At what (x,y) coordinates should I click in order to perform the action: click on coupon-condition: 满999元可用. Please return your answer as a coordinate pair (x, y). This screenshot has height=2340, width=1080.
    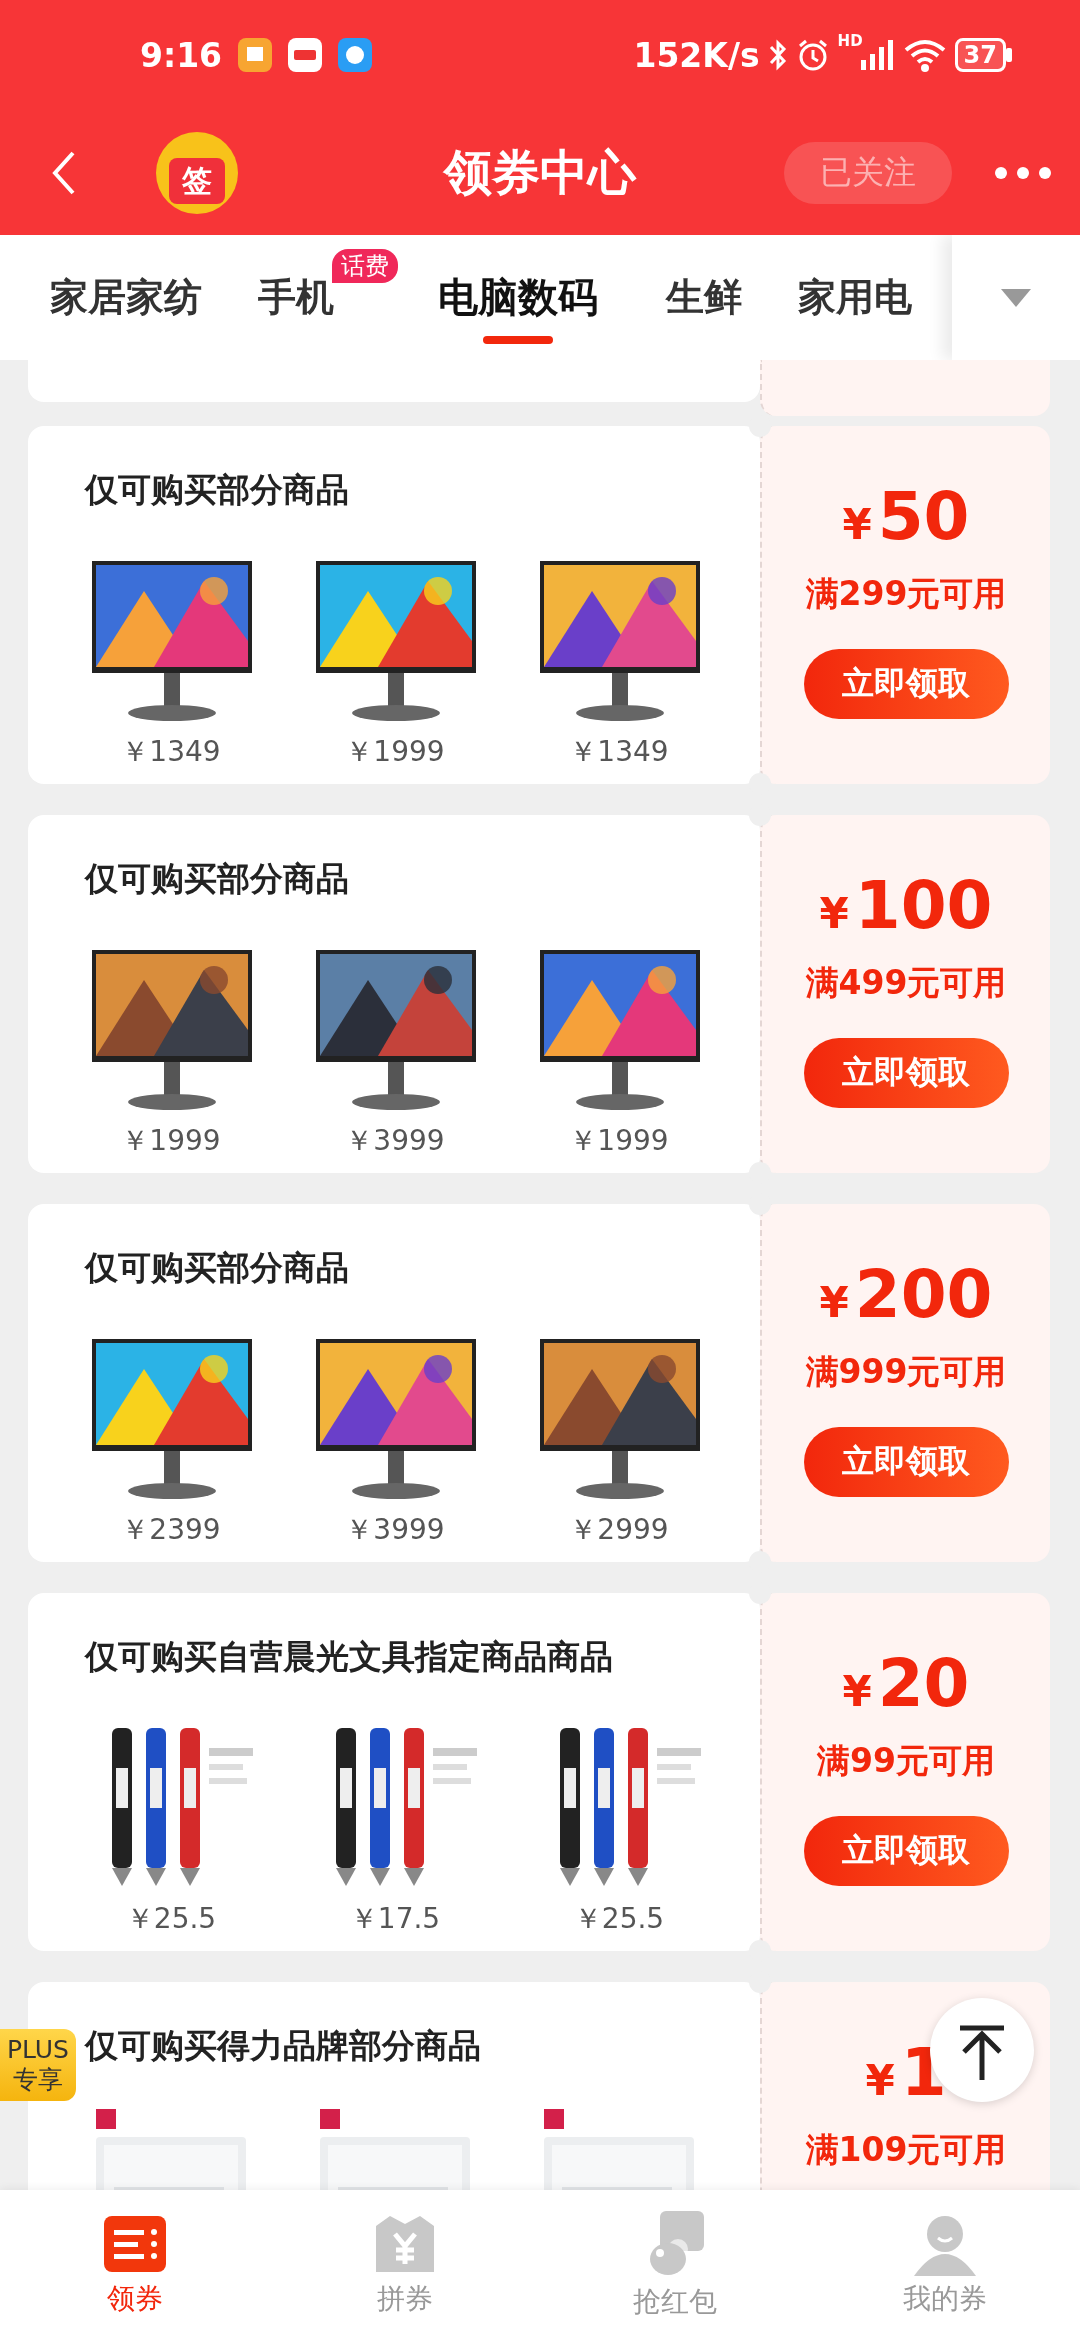
    Looking at the image, I should click on (906, 1372).